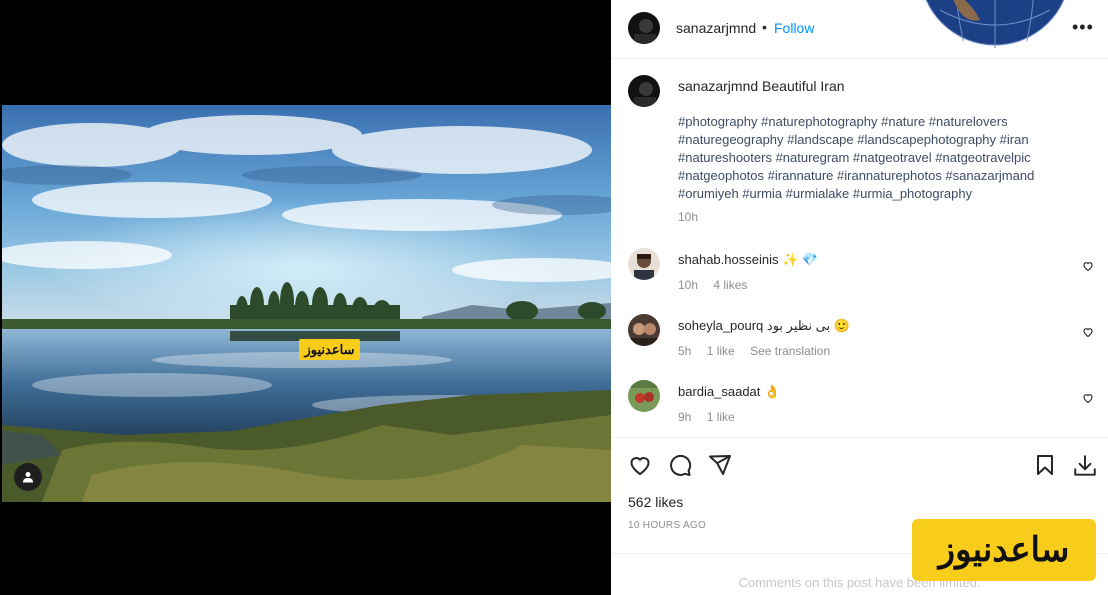 Image resolution: width=1108 pixels, height=595 pixels. I want to click on actions-divider, so click(859, 437).